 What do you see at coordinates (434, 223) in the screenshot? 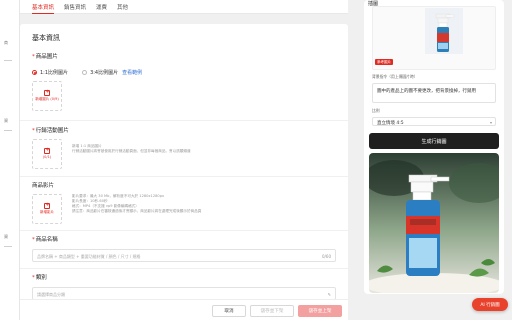
I see `generated-image` at bounding box center [434, 223].